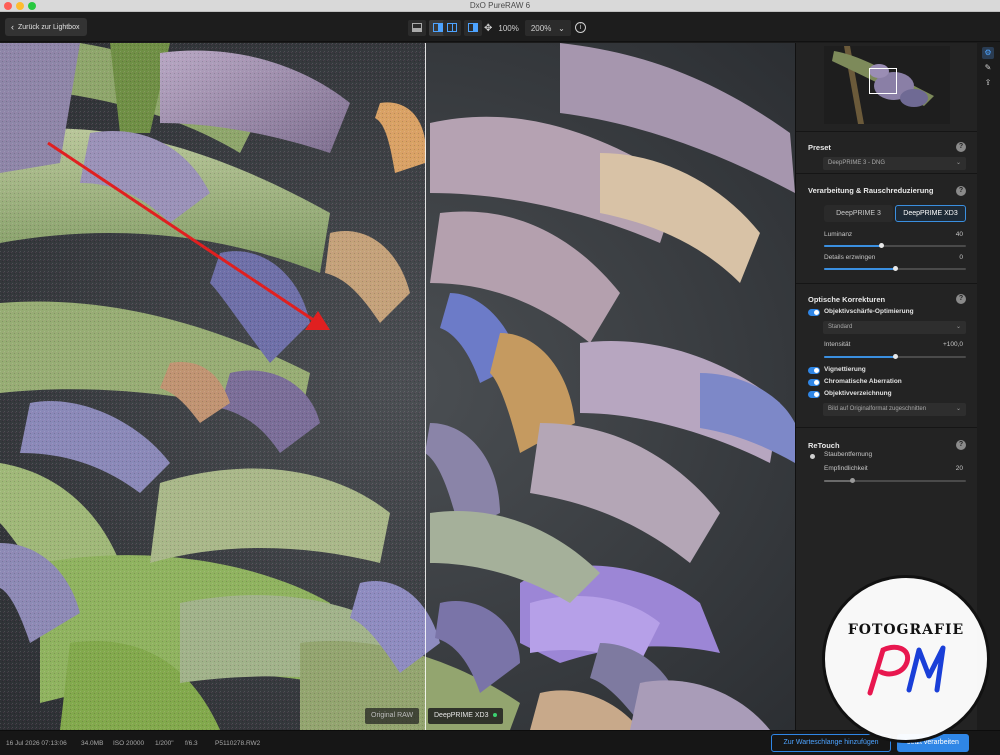 This screenshot has height=755, width=1000. I want to click on move-icon: ✥, so click(488, 28).